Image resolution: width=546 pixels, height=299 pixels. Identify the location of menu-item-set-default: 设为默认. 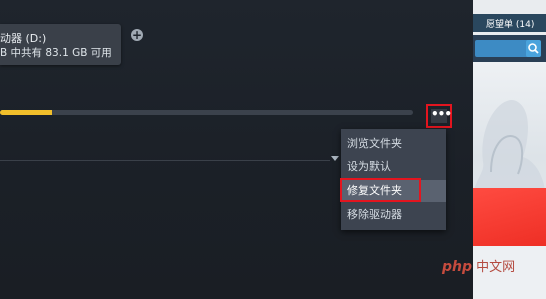
(393, 167).